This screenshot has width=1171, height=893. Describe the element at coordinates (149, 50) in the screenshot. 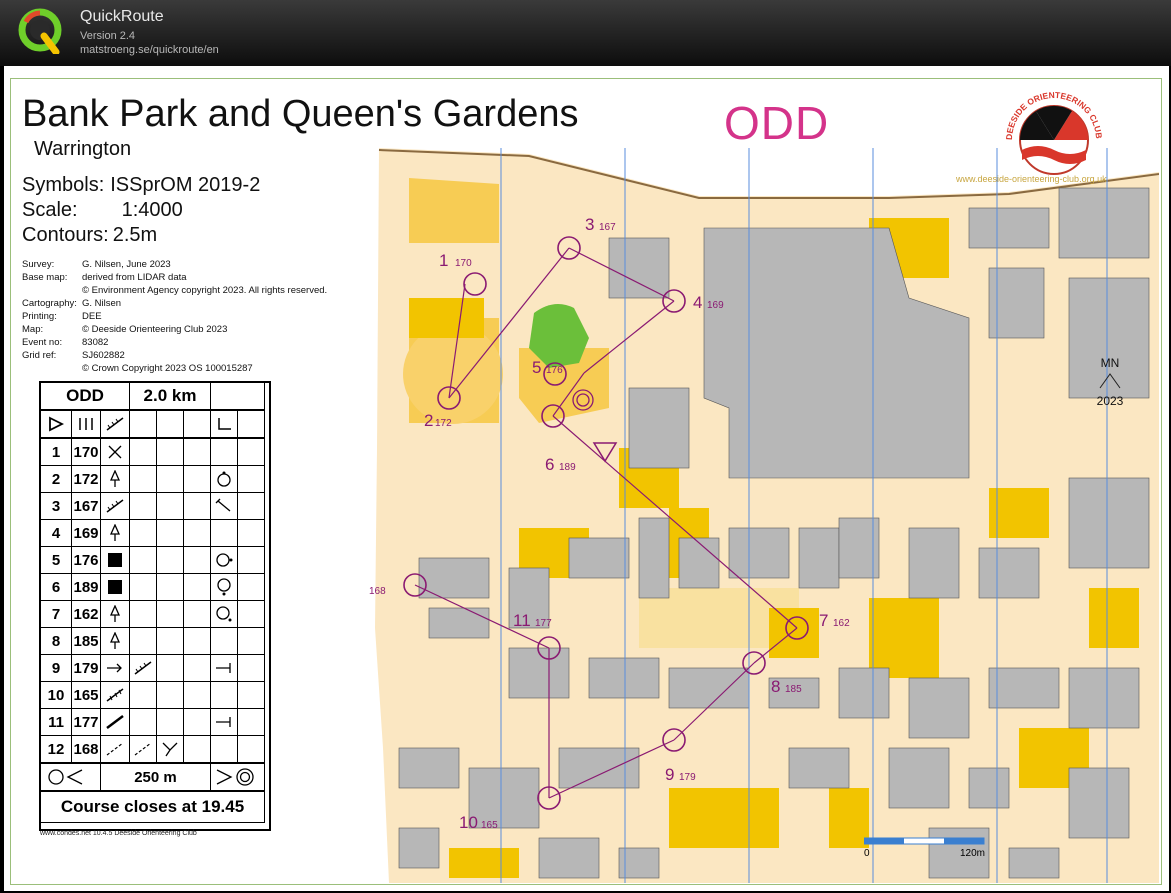

I see `app-url: matstroeng.se/quickroute/en` at that location.